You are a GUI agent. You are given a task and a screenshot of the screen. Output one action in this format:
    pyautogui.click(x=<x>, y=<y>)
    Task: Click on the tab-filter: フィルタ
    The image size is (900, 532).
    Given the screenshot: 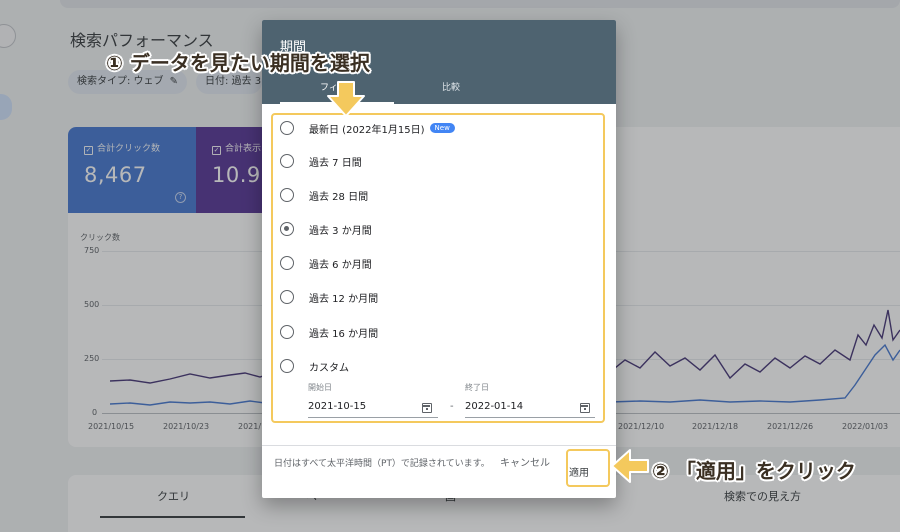 What is the action you would take?
    pyautogui.click(x=338, y=86)
    